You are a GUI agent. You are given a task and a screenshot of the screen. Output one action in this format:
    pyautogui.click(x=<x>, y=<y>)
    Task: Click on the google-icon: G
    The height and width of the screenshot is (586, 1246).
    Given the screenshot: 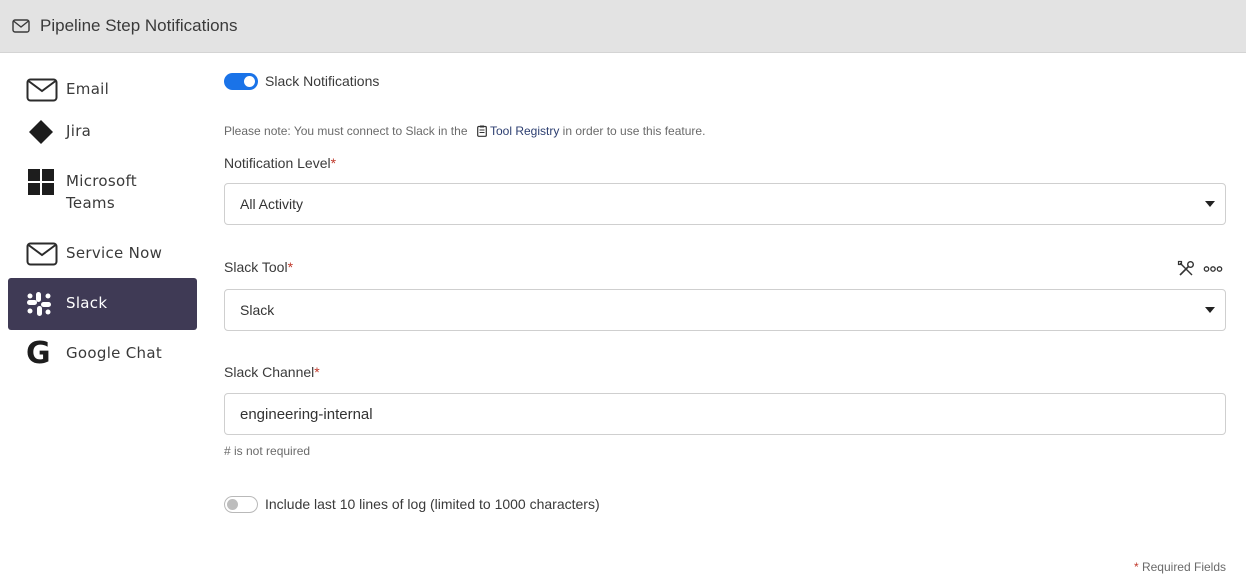 What is the action you would take?
    pyautogui.click(x=38, y=353)
    